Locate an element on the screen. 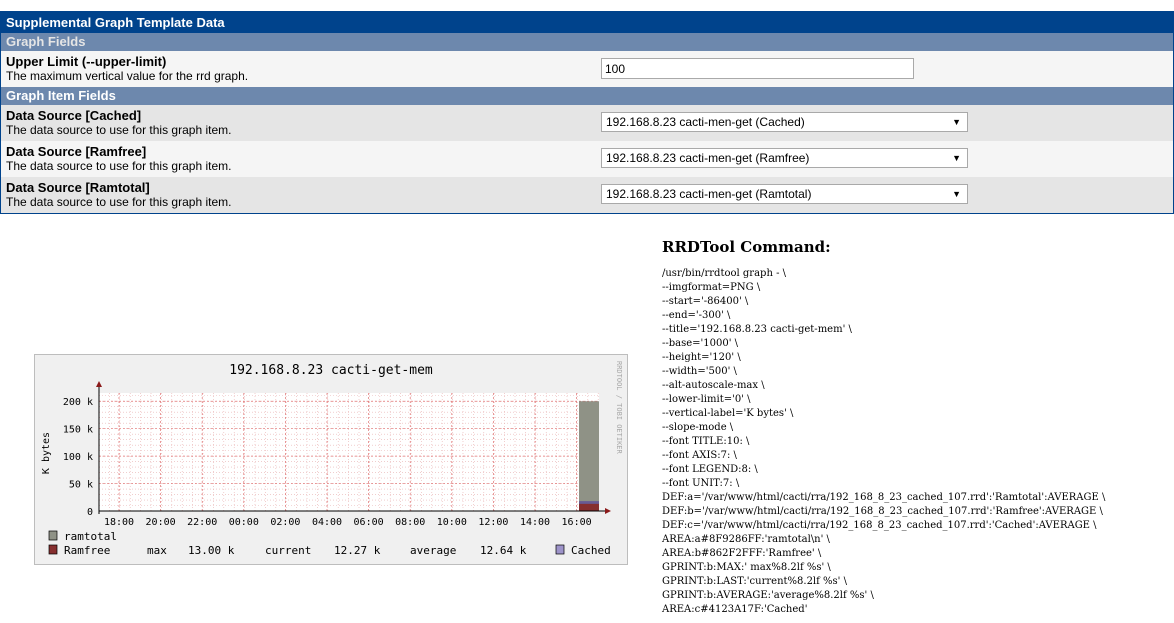 The height and width of the screenshot is (623, 1174). command-line: AREA:c#4123A17F:'Cached' is located at coordinates (735, 609).